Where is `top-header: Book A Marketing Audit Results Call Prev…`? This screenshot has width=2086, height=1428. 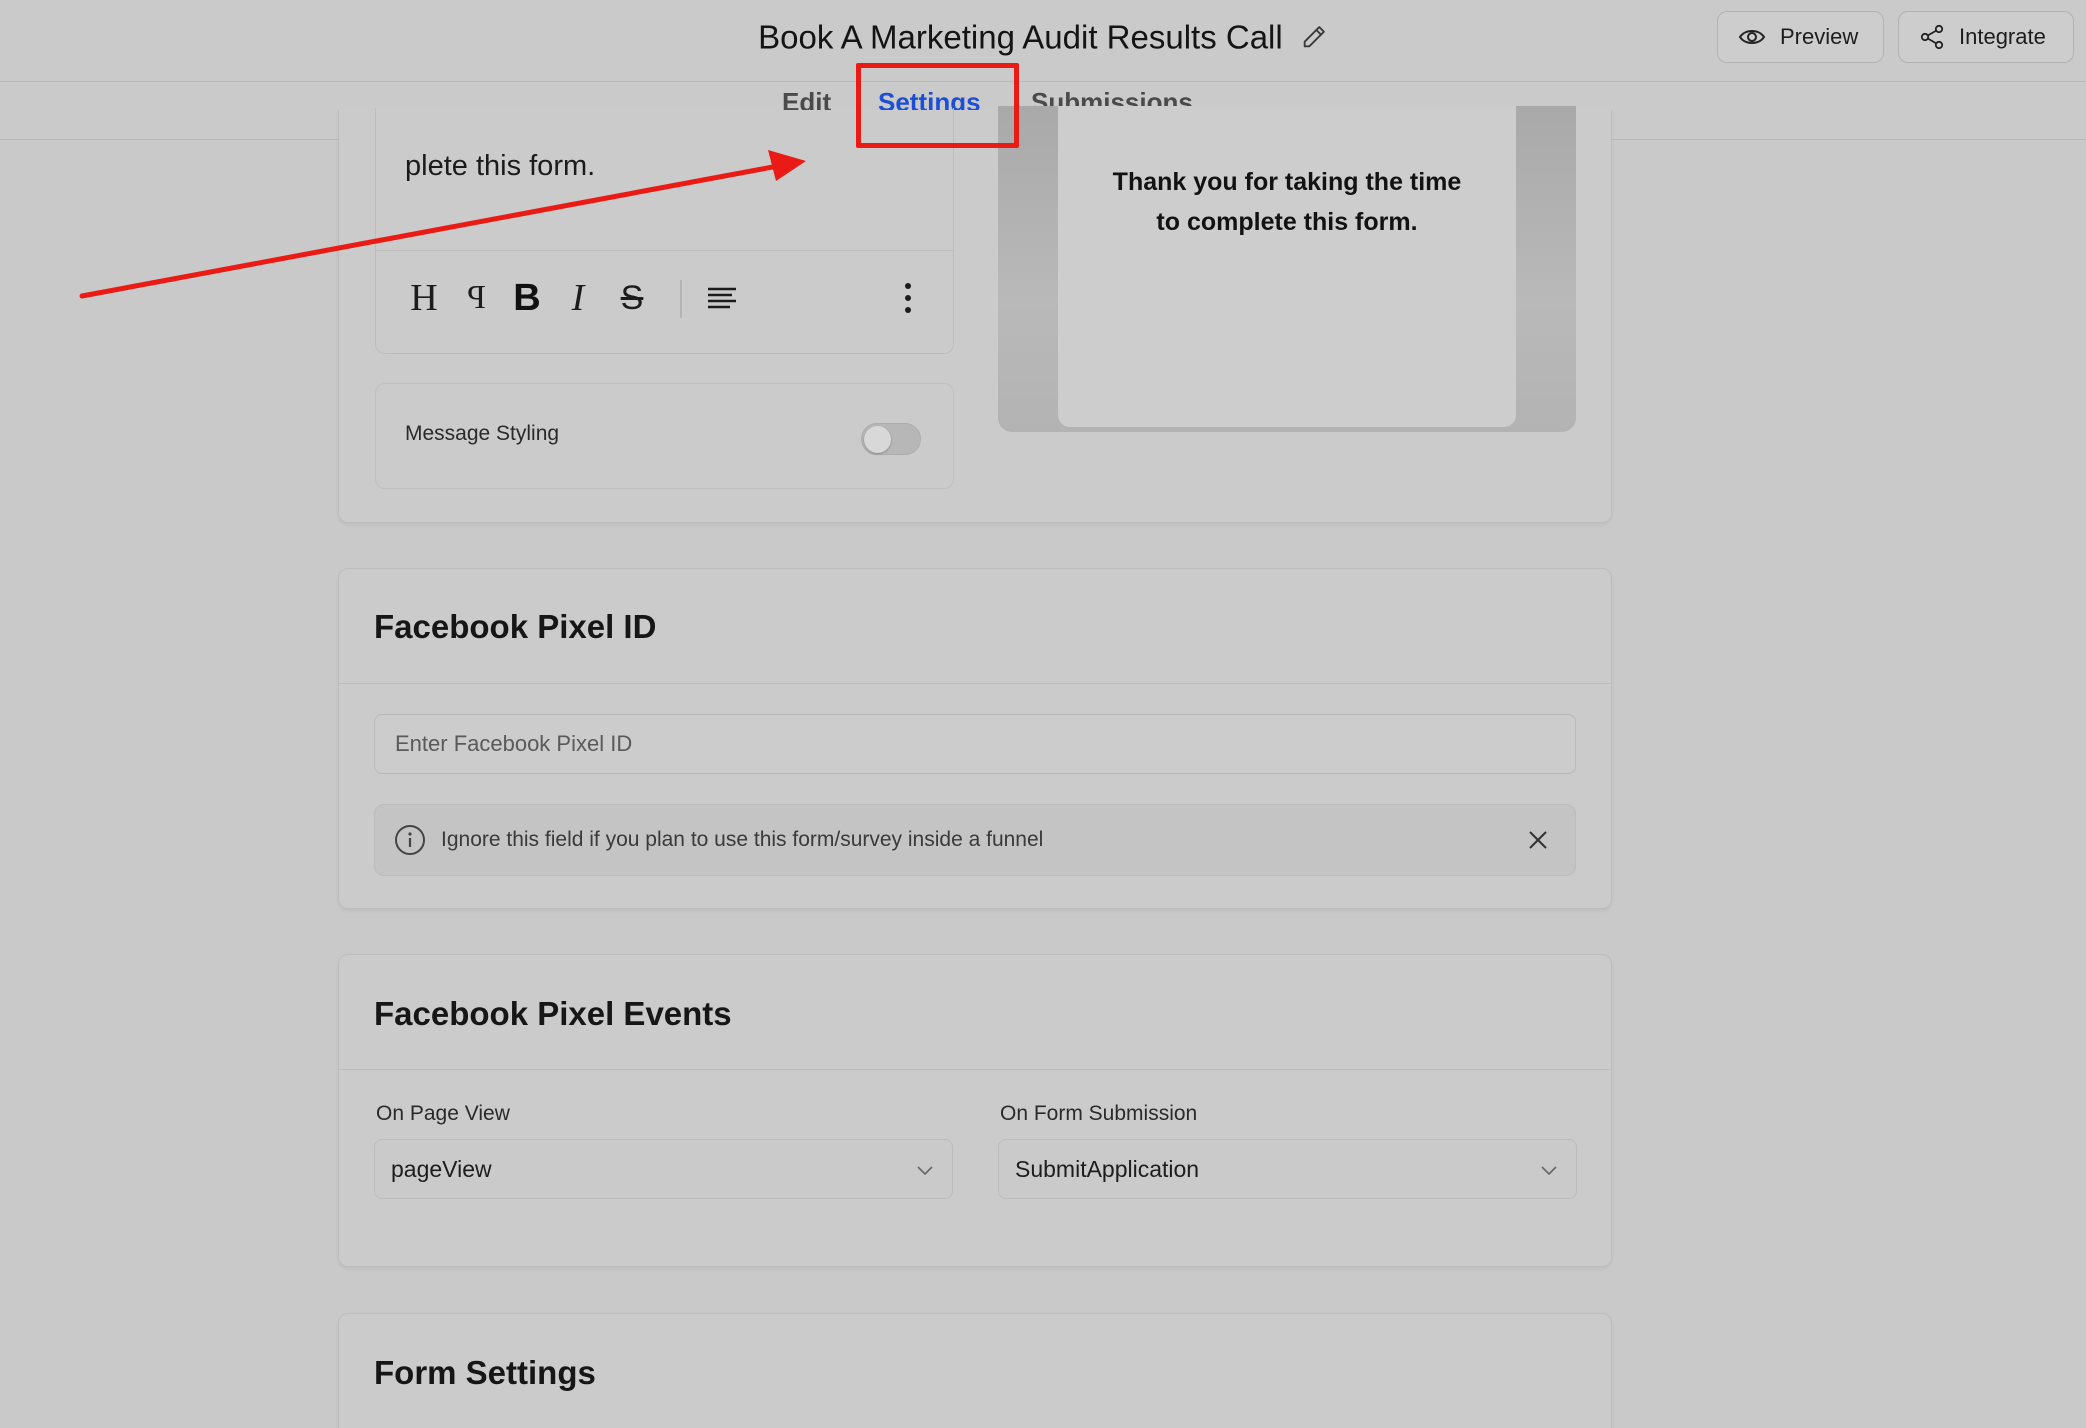 top-header: Book A Marketing Audit Results Call Prev… is located at coordinates (1043, 41).